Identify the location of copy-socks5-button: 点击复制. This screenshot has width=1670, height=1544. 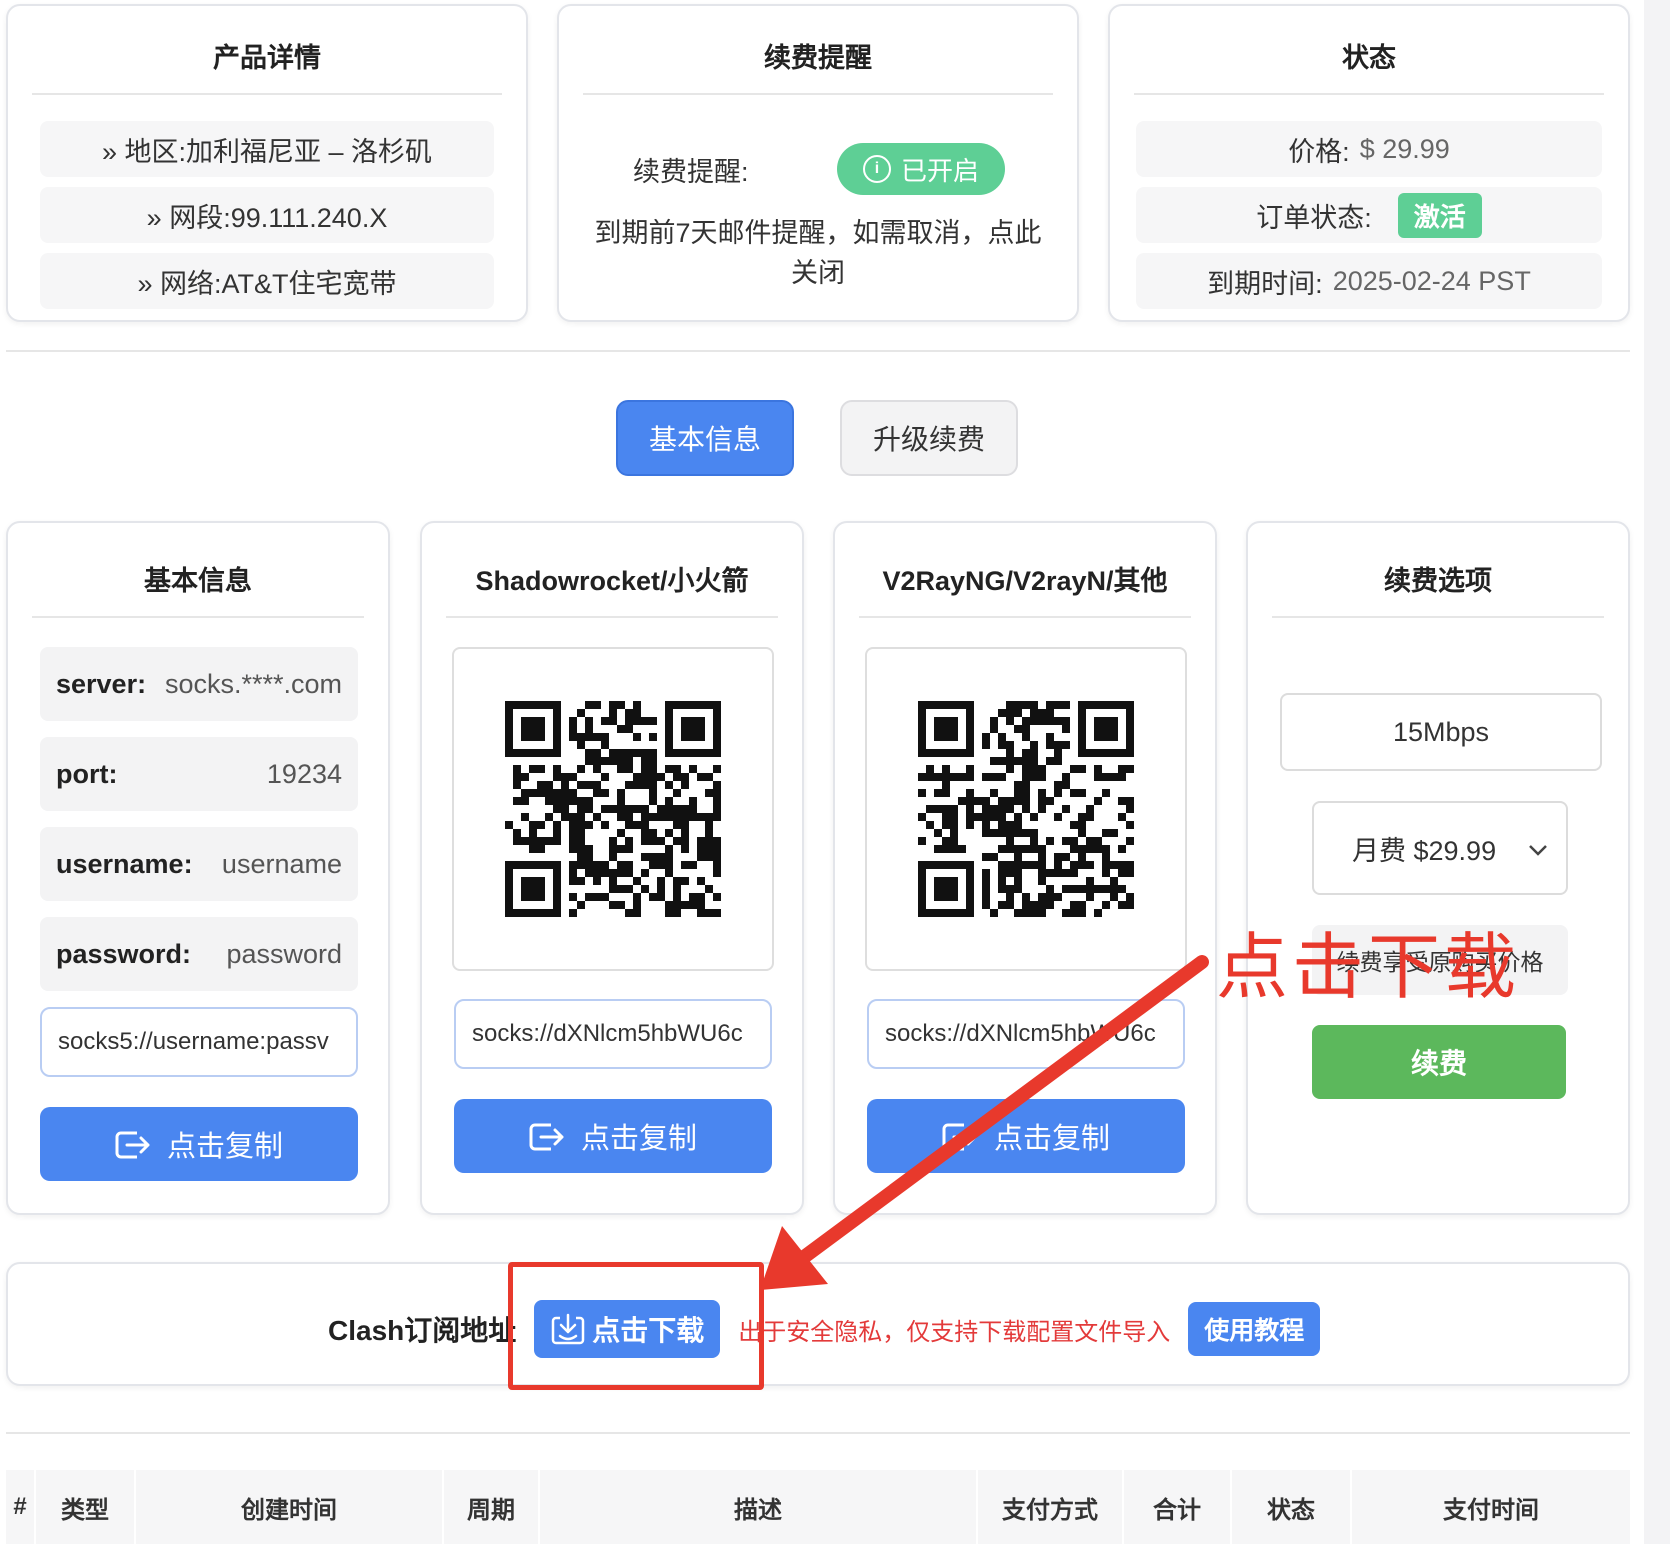
(199, 1144).